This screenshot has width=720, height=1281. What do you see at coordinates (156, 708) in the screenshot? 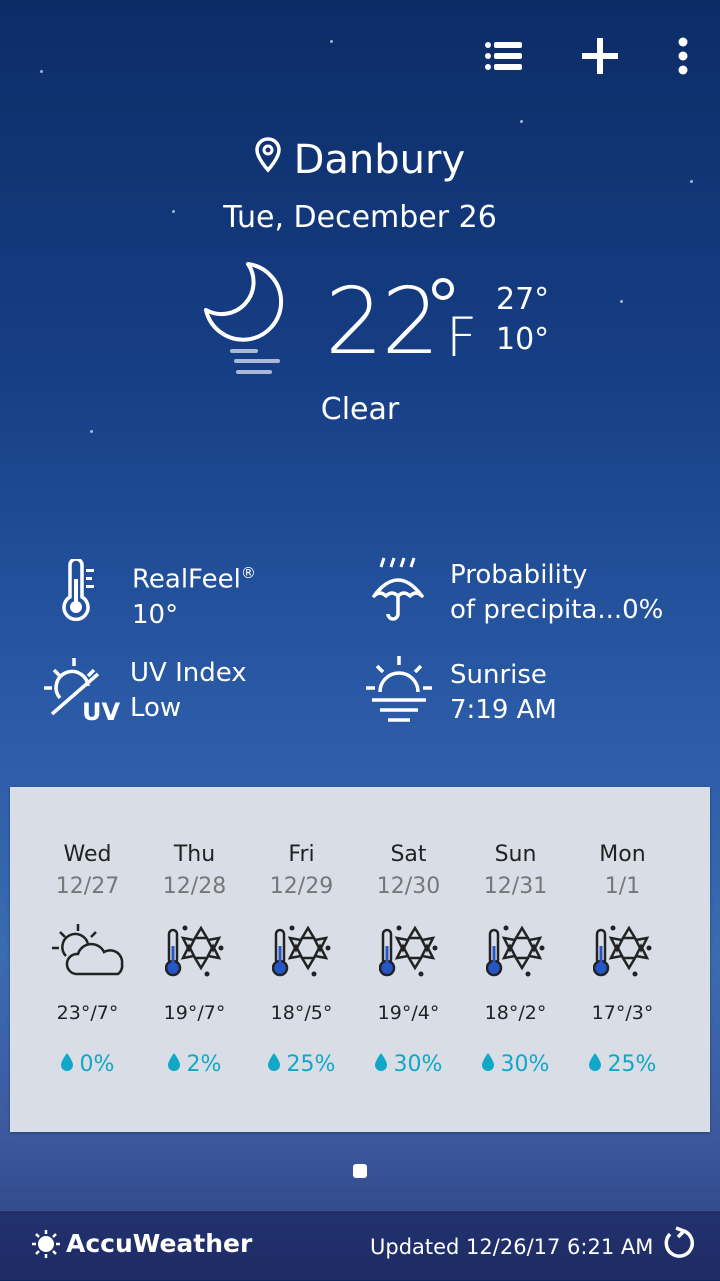
I see `uv-value: Low` at bounding box center [156, 708].